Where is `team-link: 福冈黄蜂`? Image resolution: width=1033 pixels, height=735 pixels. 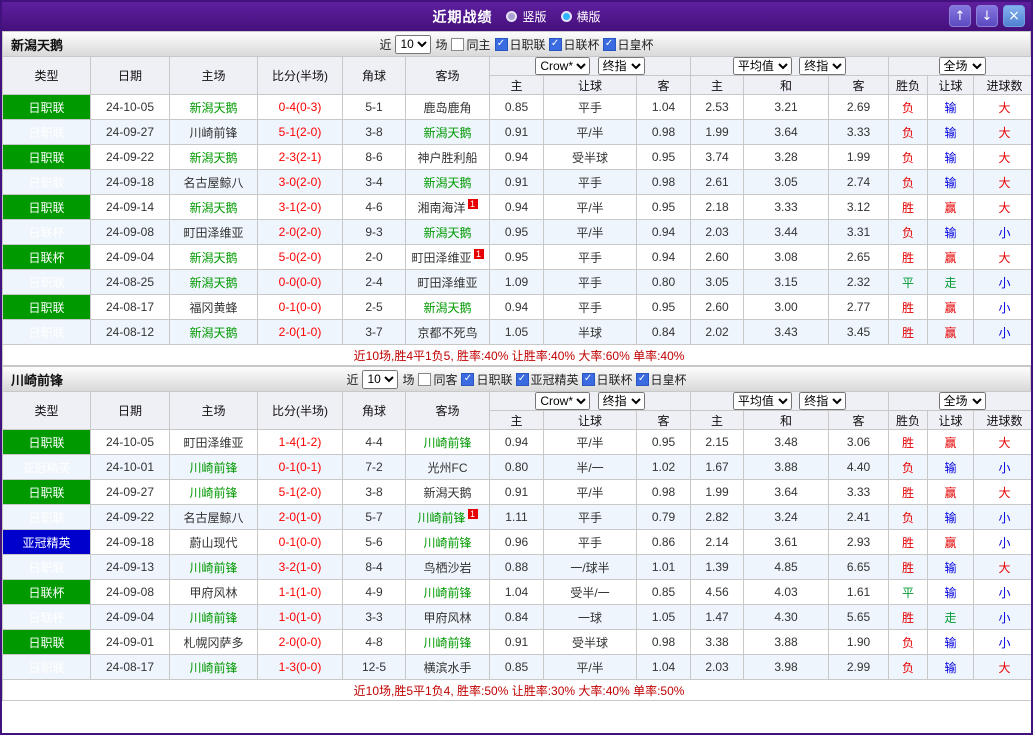 team-link: 福冈黄蜂 is located at coordinates (213, 308).